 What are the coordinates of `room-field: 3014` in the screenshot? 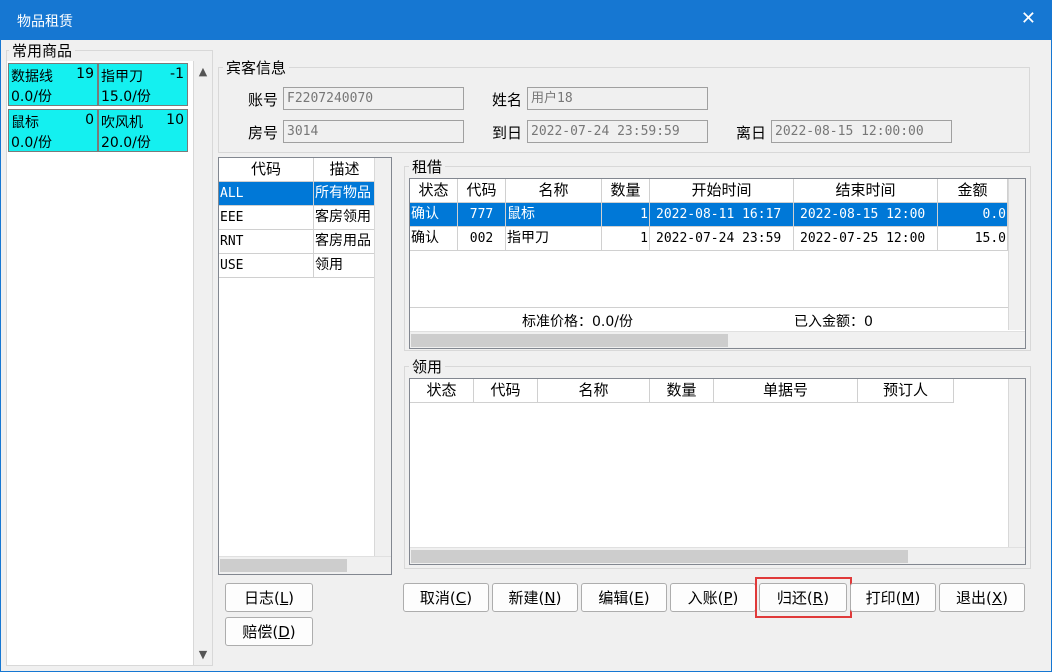 It's located at (373, 131).